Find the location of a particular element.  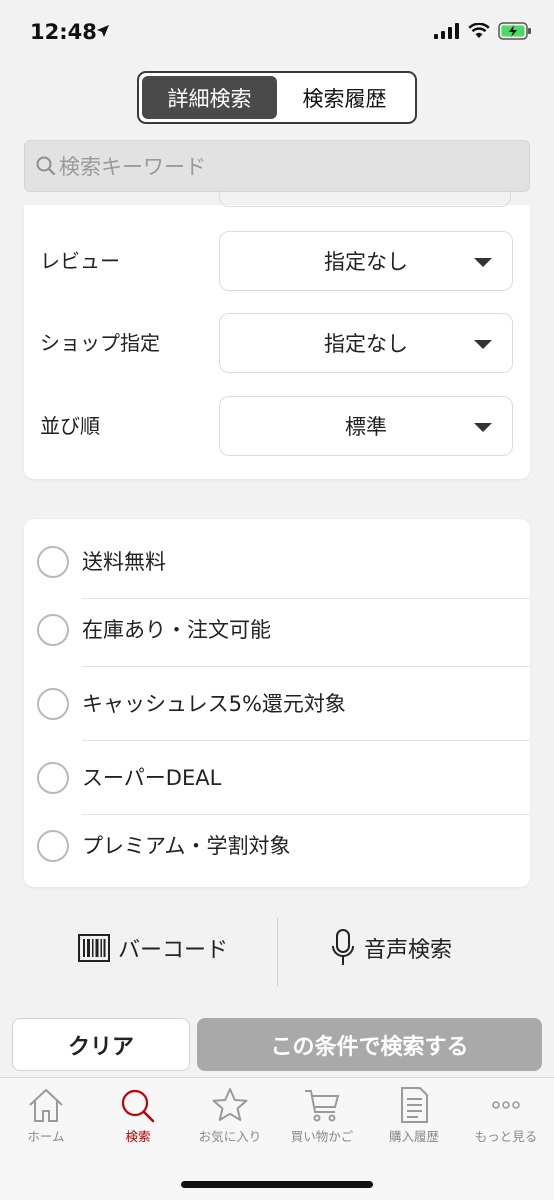

filter-row-sort: 並び順 標準 is located at coordinates (277, 426).